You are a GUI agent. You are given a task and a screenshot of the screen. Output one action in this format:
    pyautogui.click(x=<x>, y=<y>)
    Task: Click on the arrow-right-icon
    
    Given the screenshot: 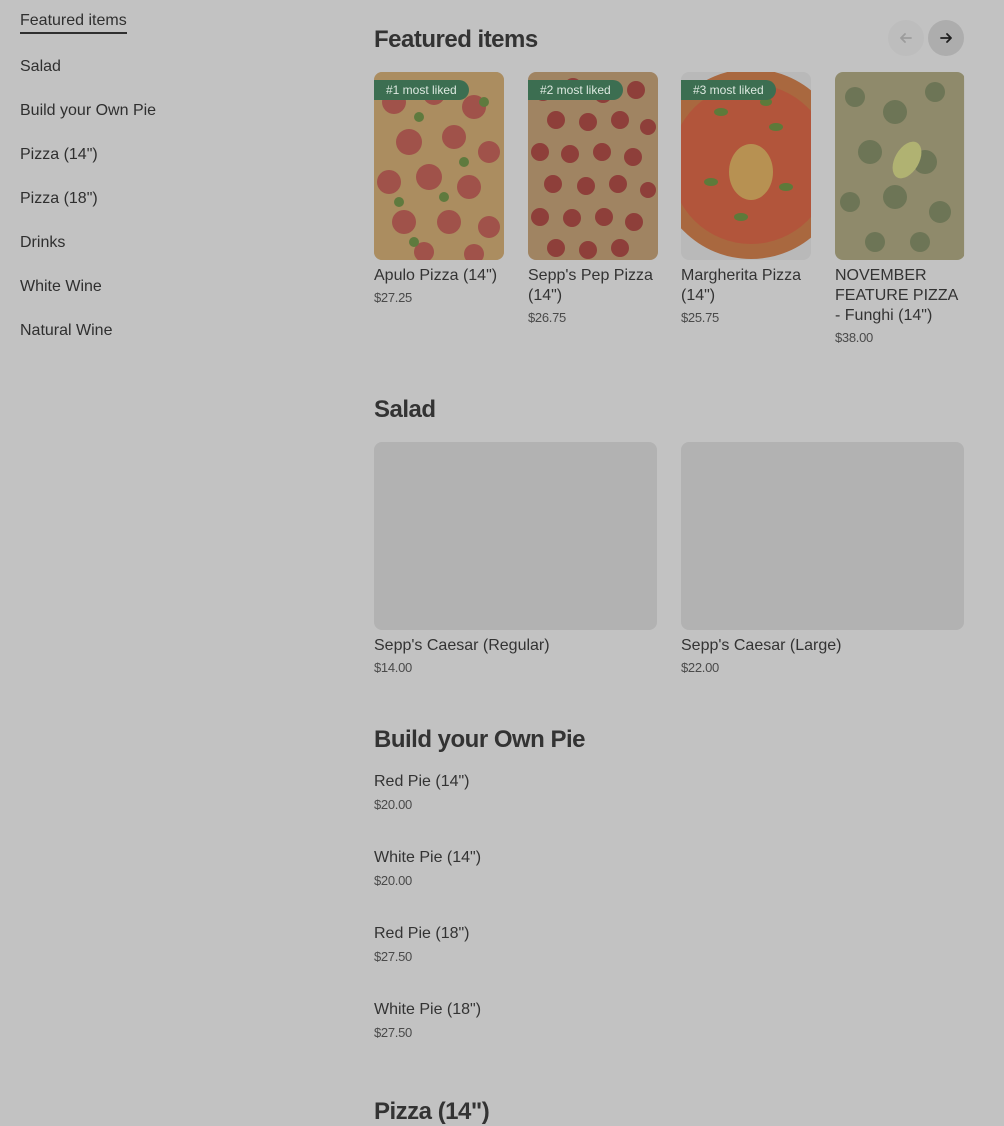 What is the action you would take?
    pyautogui.click(x=946, y=38)
    